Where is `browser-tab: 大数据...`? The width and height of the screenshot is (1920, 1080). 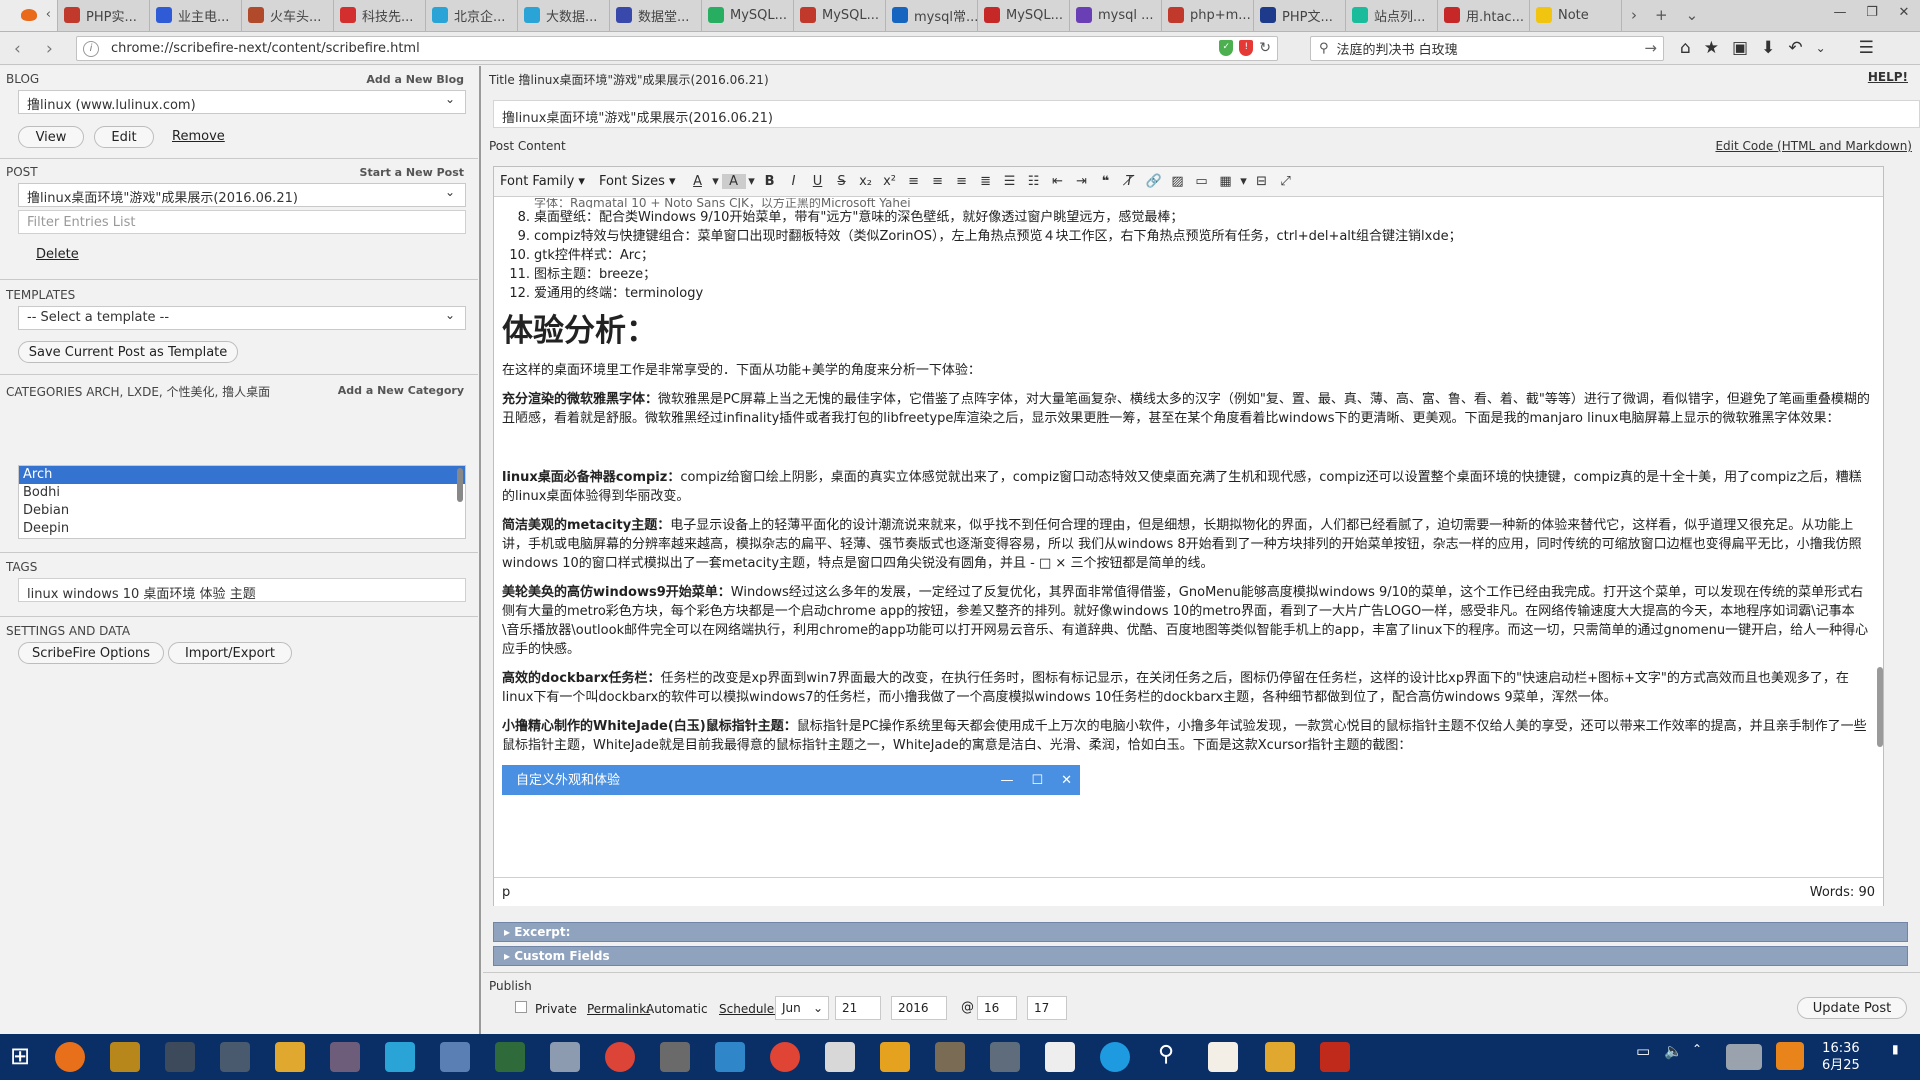
browser-tab: 大数据... is located at coordinates (564, 15).